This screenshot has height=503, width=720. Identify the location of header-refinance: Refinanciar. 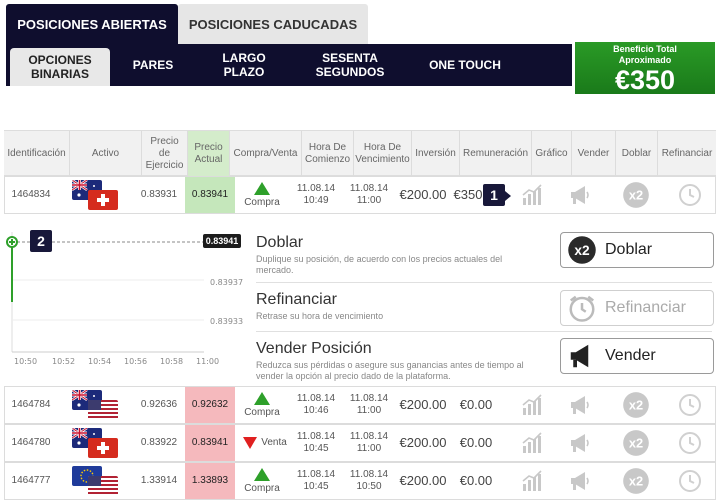
(687, 153).